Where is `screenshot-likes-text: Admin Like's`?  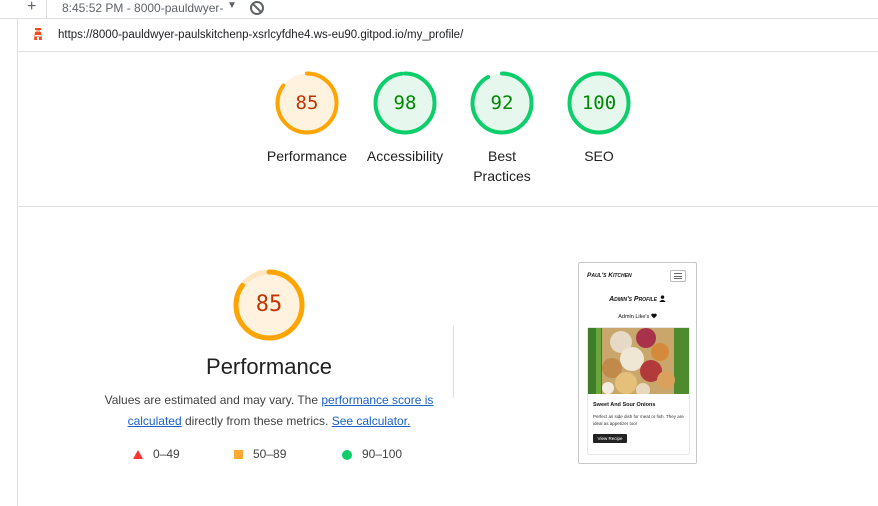
screenshot-likes-text: Admin Like's is located at coordinates (634, 317).